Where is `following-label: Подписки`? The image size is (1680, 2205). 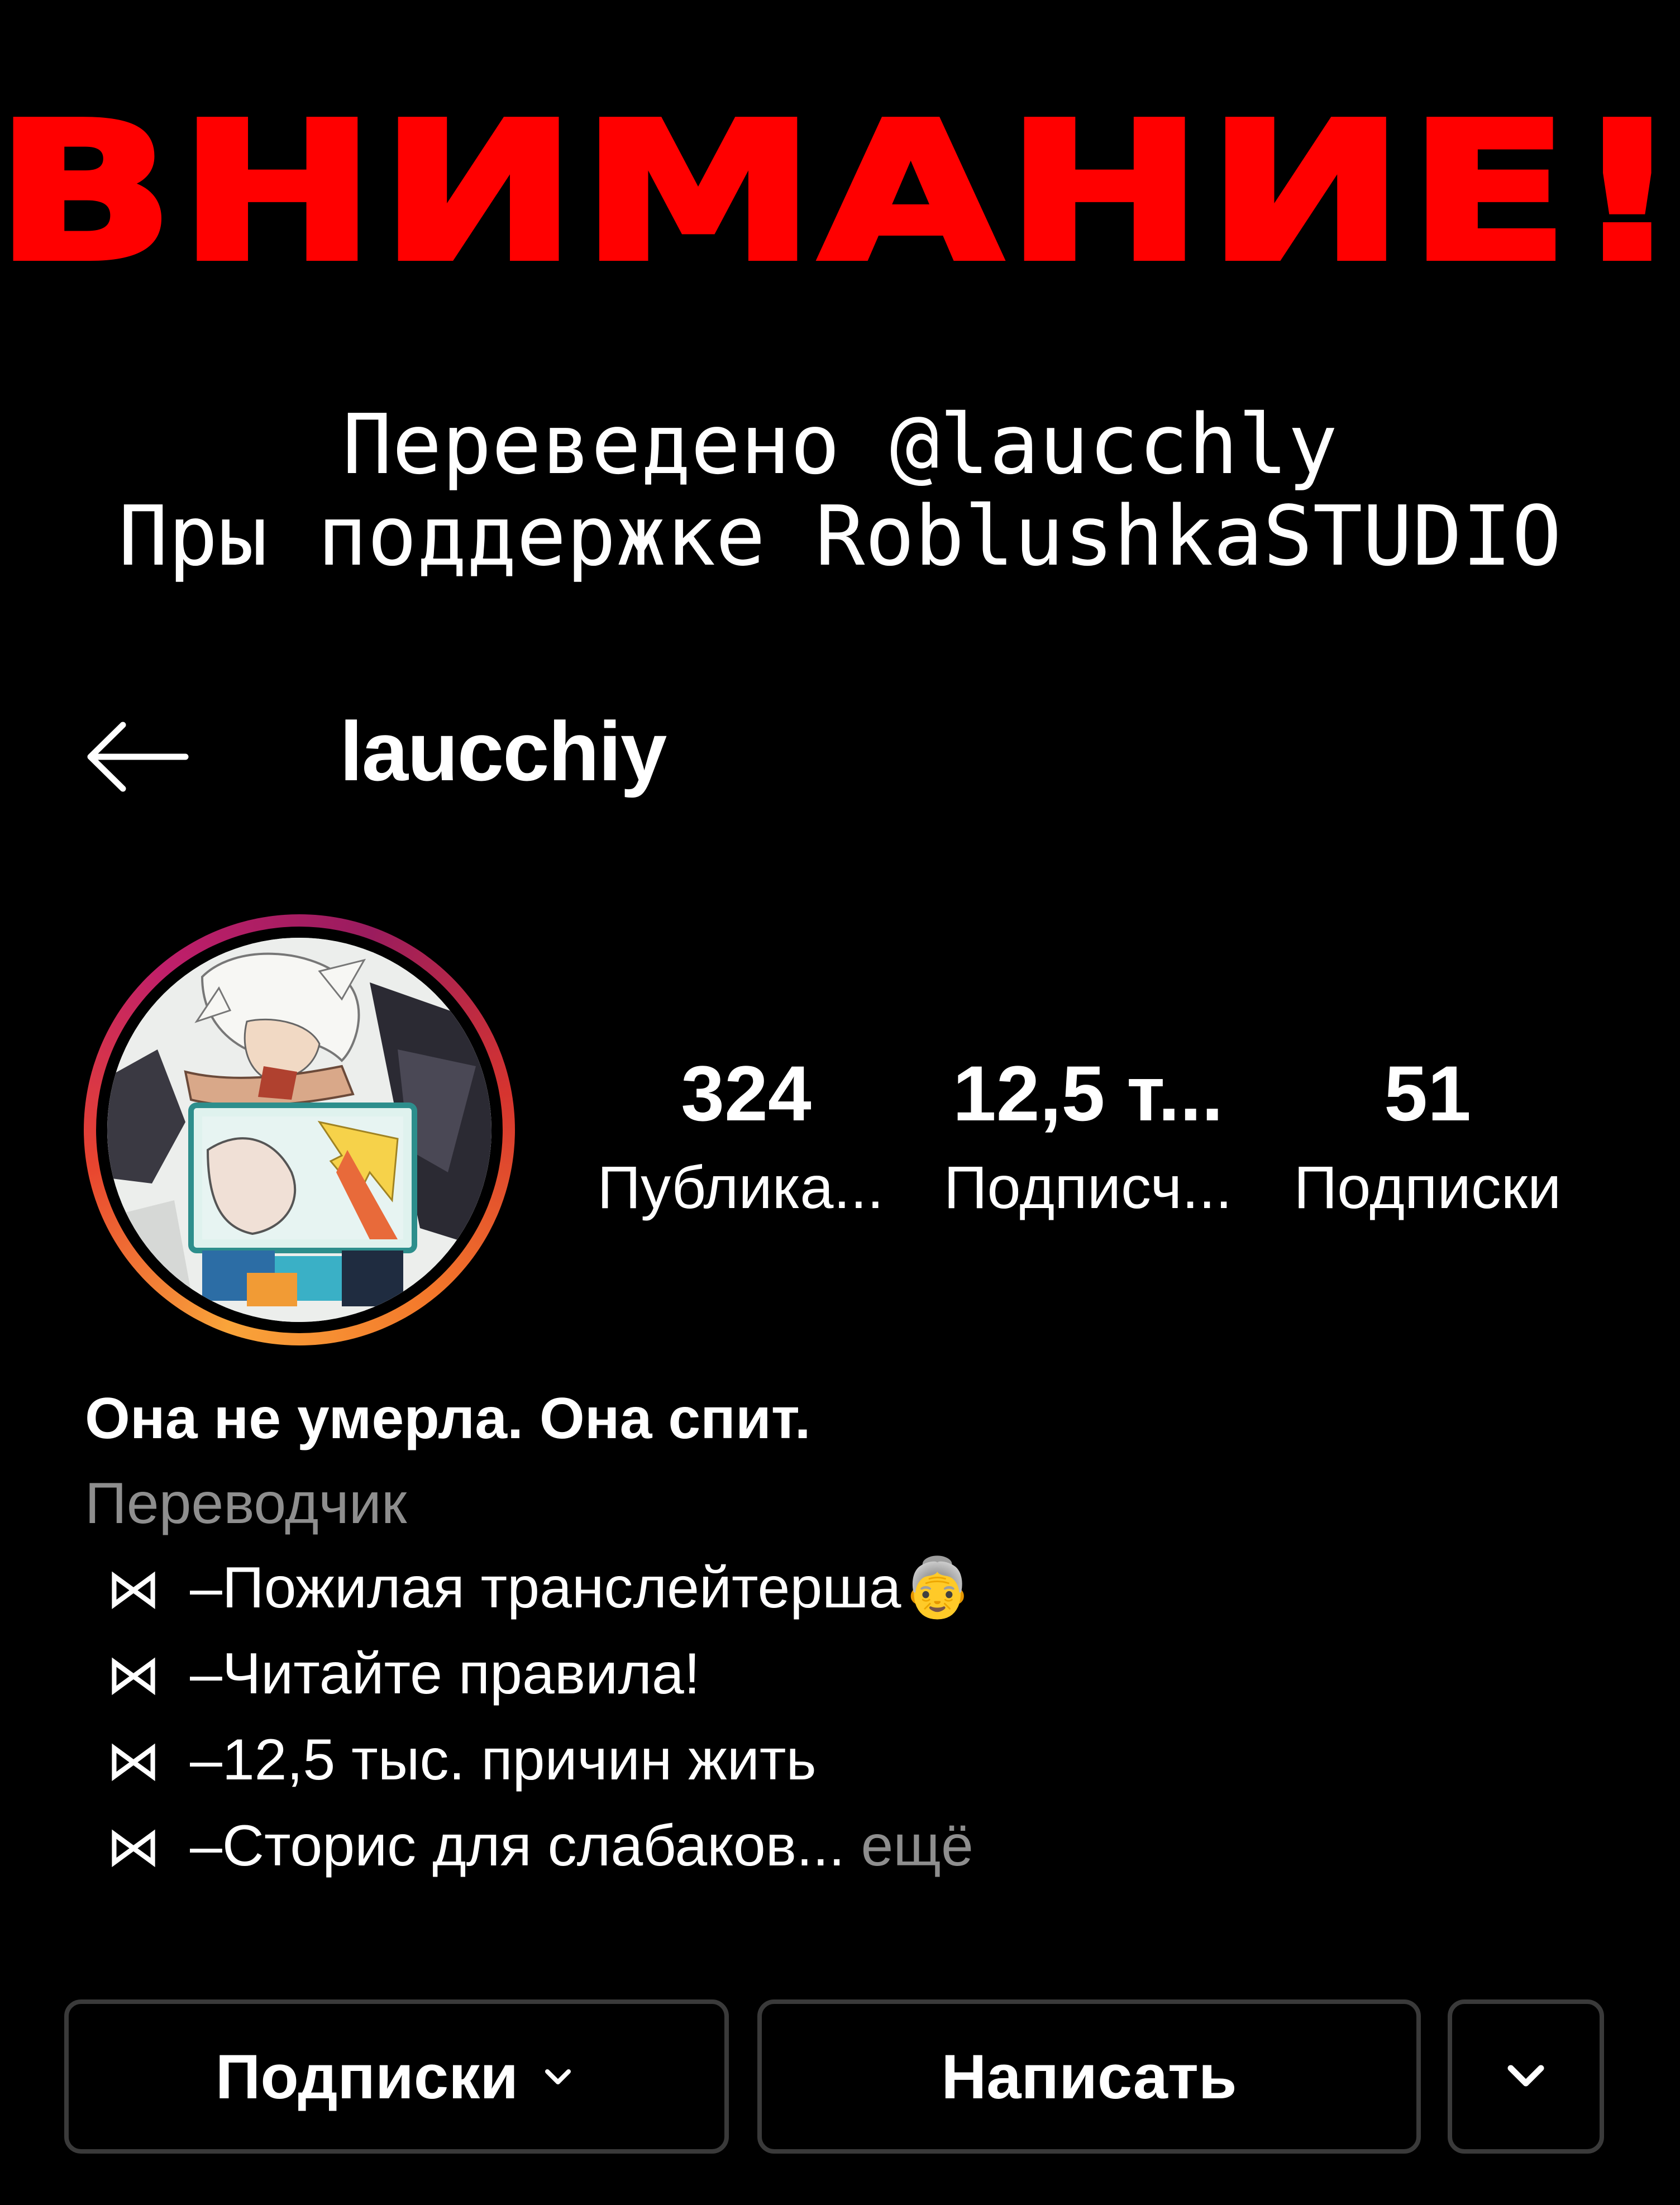 following-label: Подписки is located at coordinates (1427, 1187).